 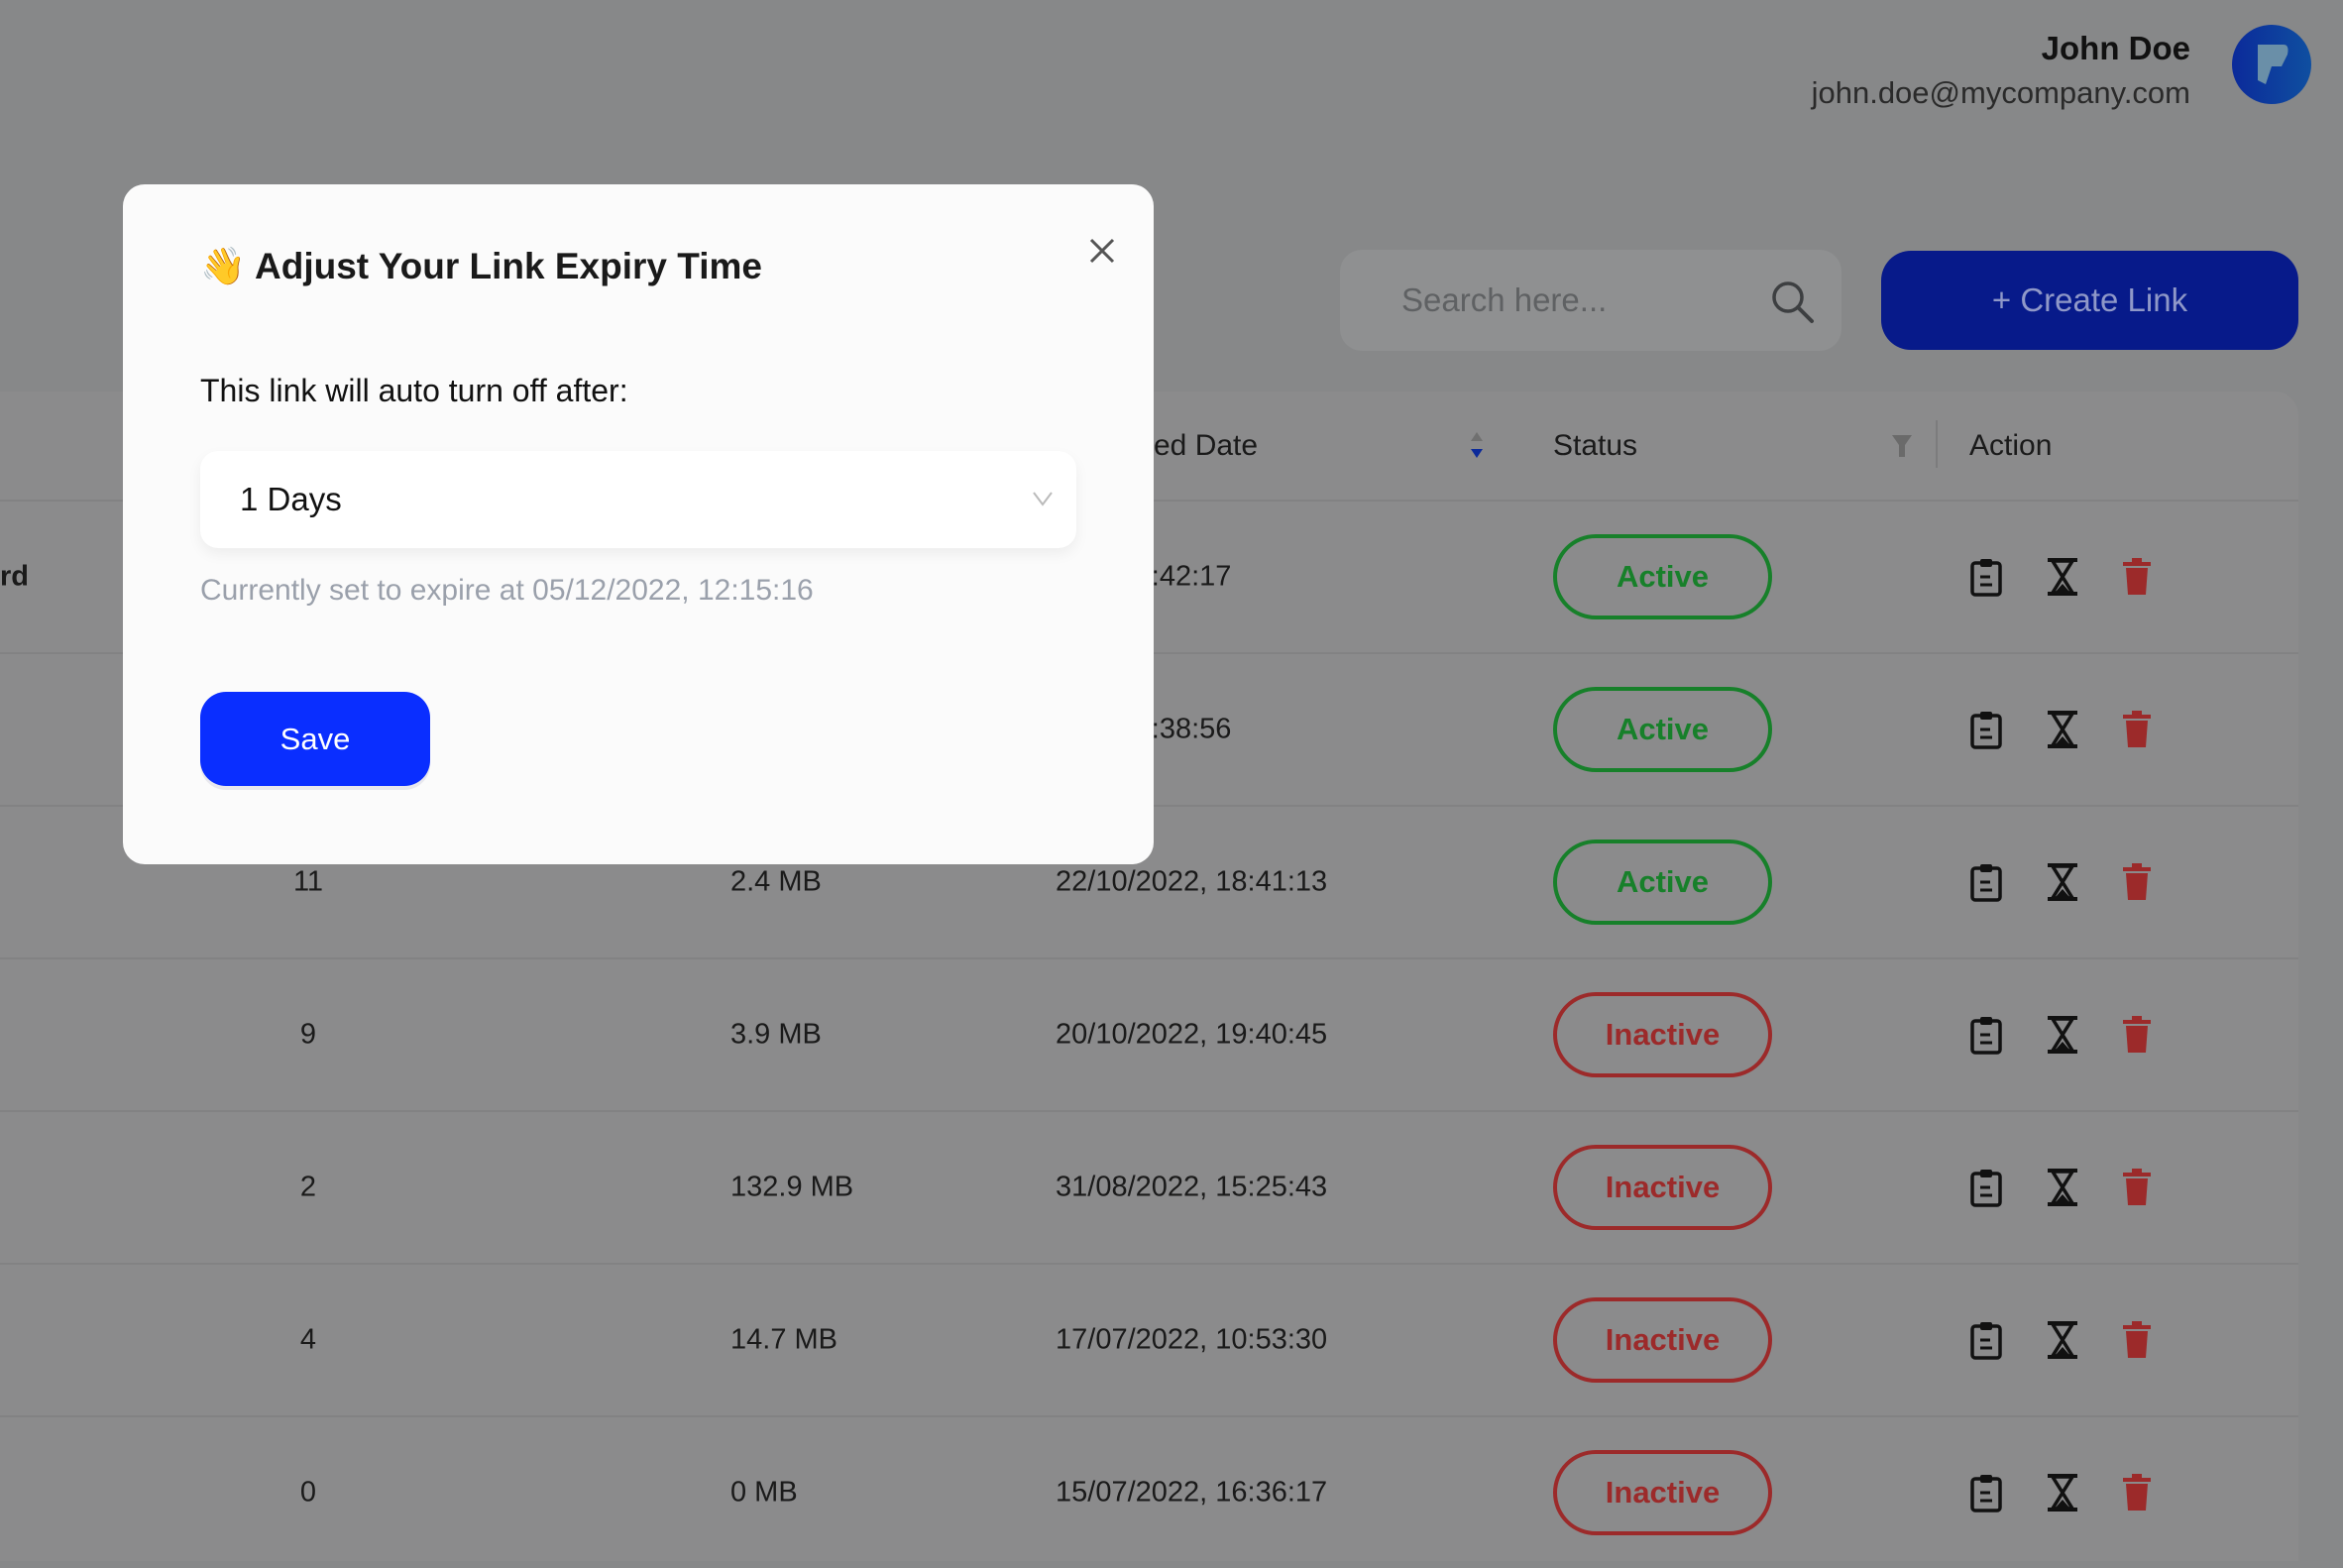 I want to click on expiry-selected-value: 1 Days, so click(x=291, y=499).